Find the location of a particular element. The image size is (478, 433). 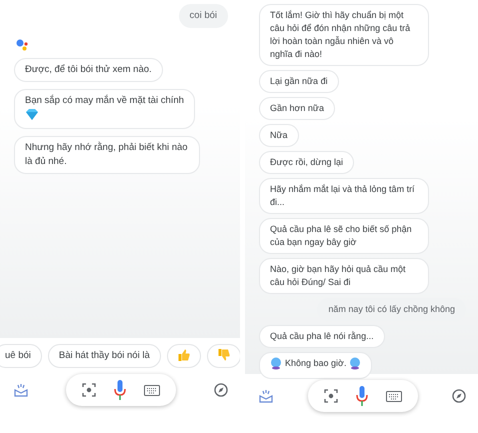

suggestion-chip: uê bói is located at coordinates (21, 356).